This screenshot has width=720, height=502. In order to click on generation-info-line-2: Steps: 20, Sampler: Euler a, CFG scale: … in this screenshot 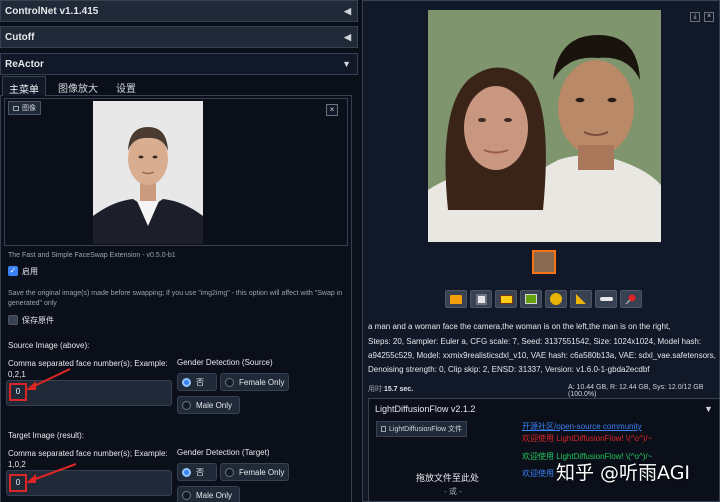, I will do `click(535, 341)`.